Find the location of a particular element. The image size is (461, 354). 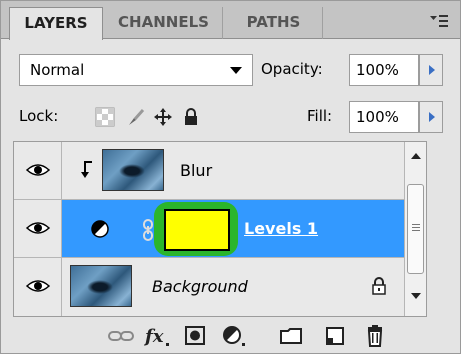

opacity-field: 100% is located at coordinates (384, 70).